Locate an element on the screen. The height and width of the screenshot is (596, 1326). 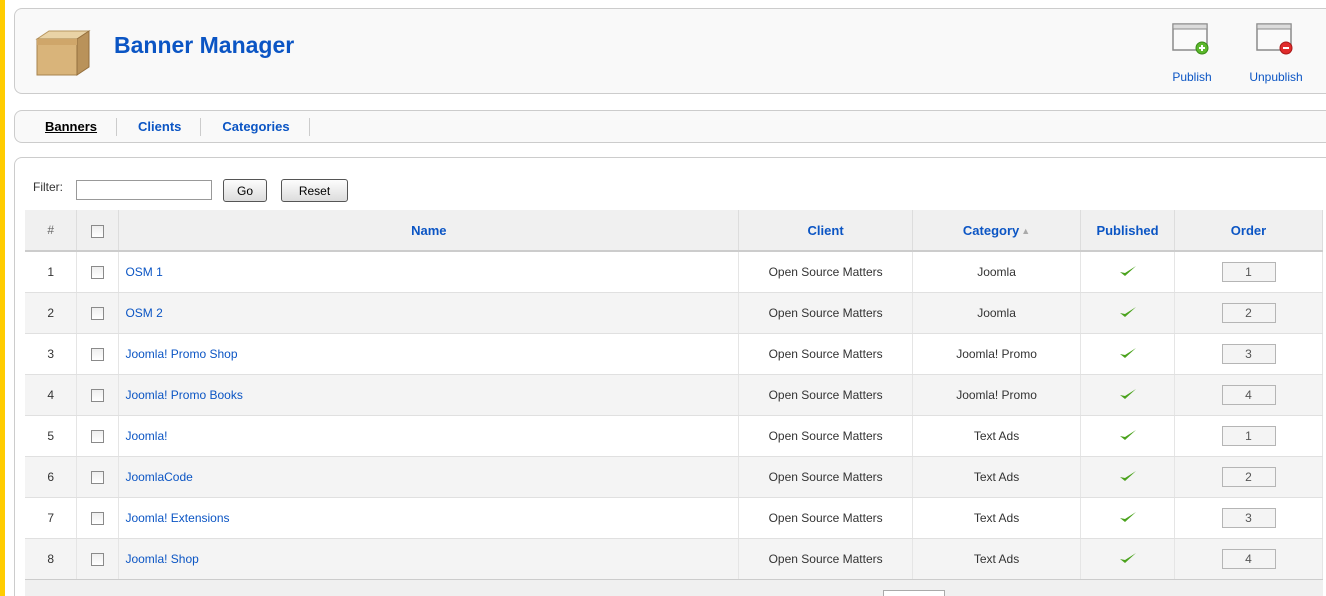
reset-button: Reset is located at coordinates (314, 190).